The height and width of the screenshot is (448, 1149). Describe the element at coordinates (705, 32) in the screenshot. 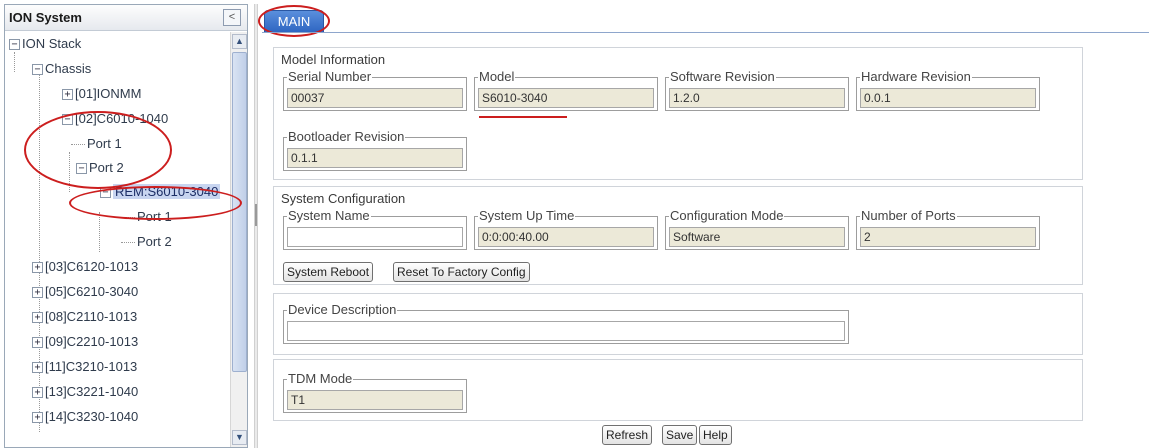

I see `tab-underline` at that location.